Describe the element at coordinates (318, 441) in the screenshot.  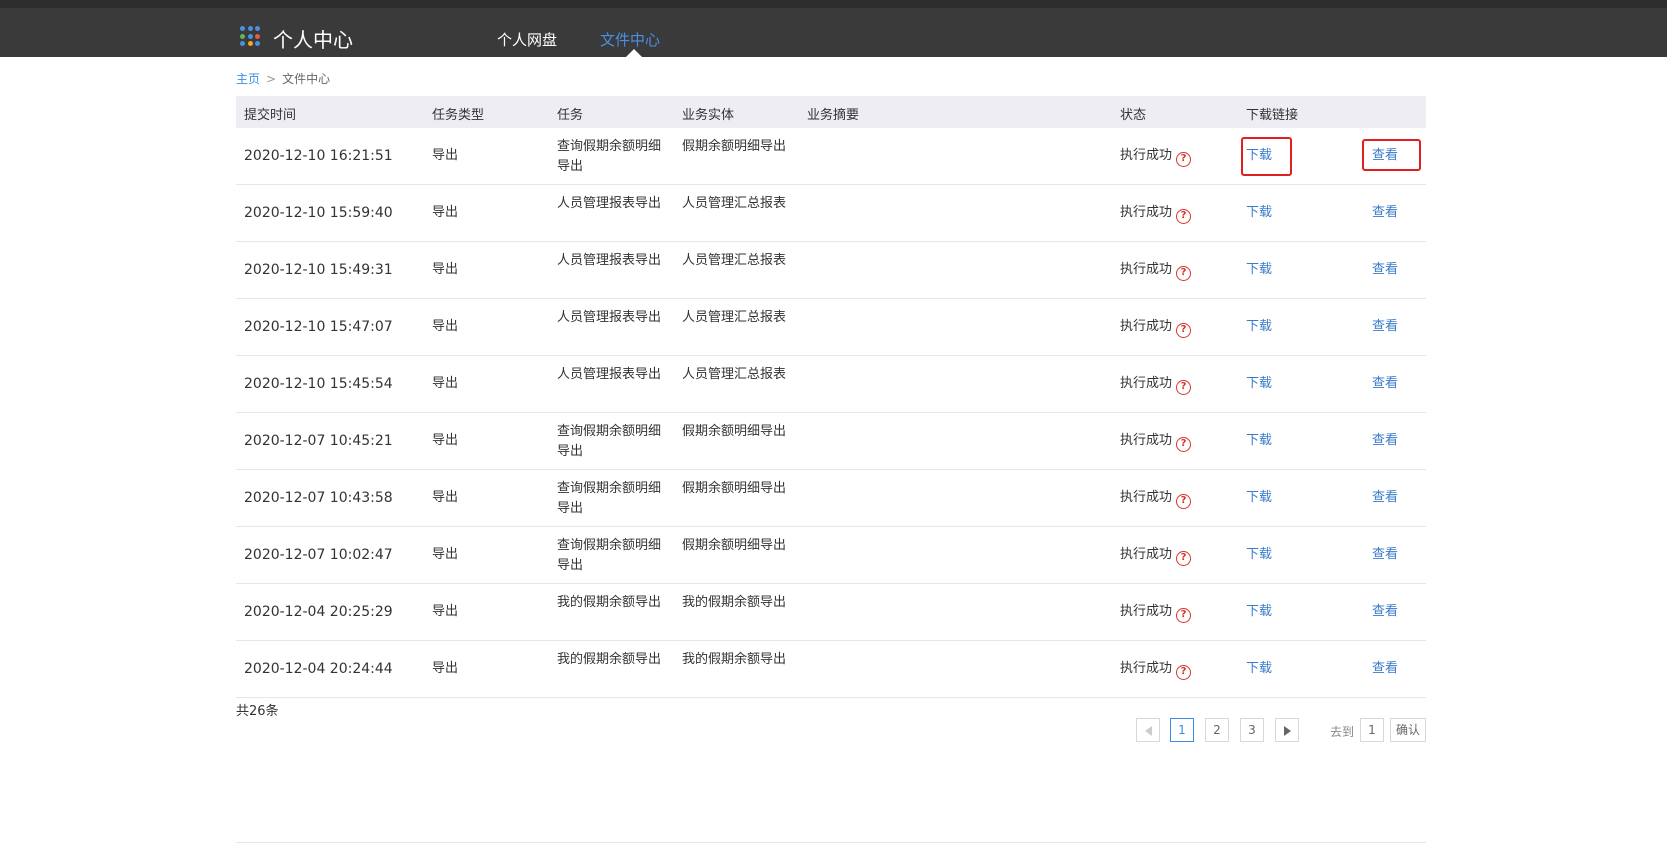
I see `cell-submit-time: 2020-12-07 10:45:21` at that location.